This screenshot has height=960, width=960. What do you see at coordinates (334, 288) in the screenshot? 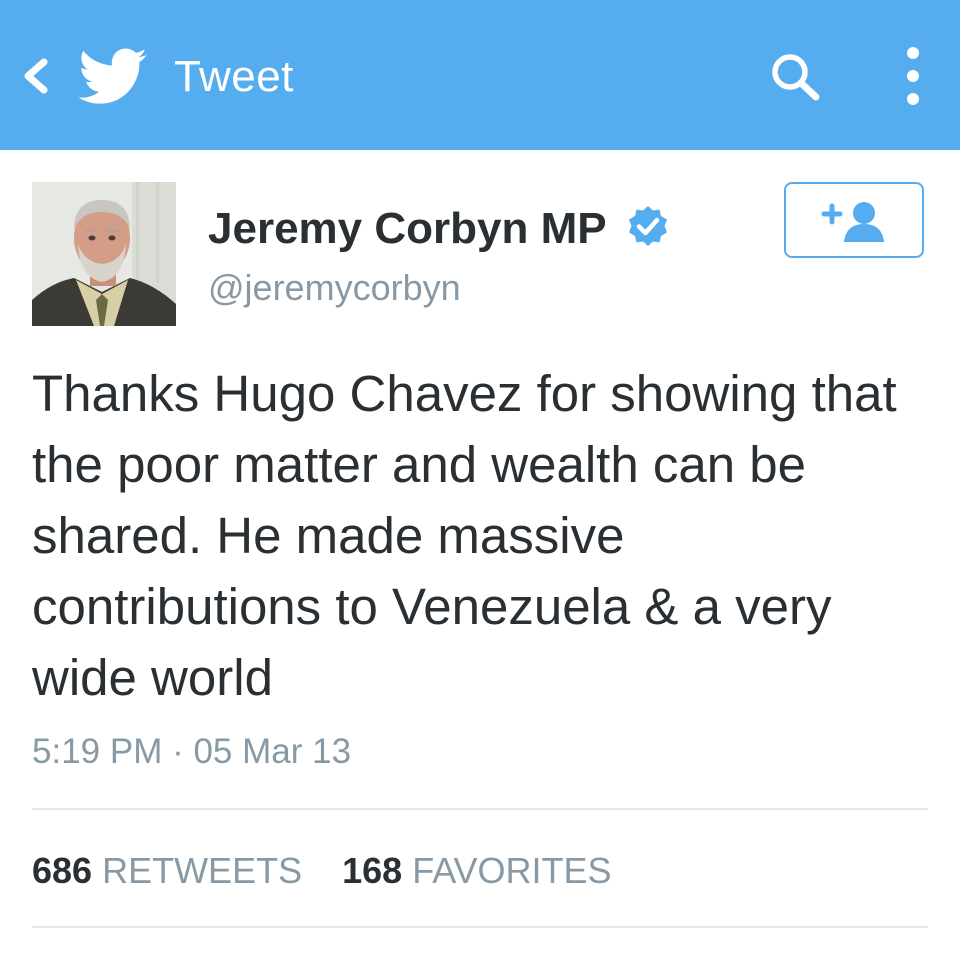
I see `author-handle: @jeremycorbyn` at bounding box center [334, 288].